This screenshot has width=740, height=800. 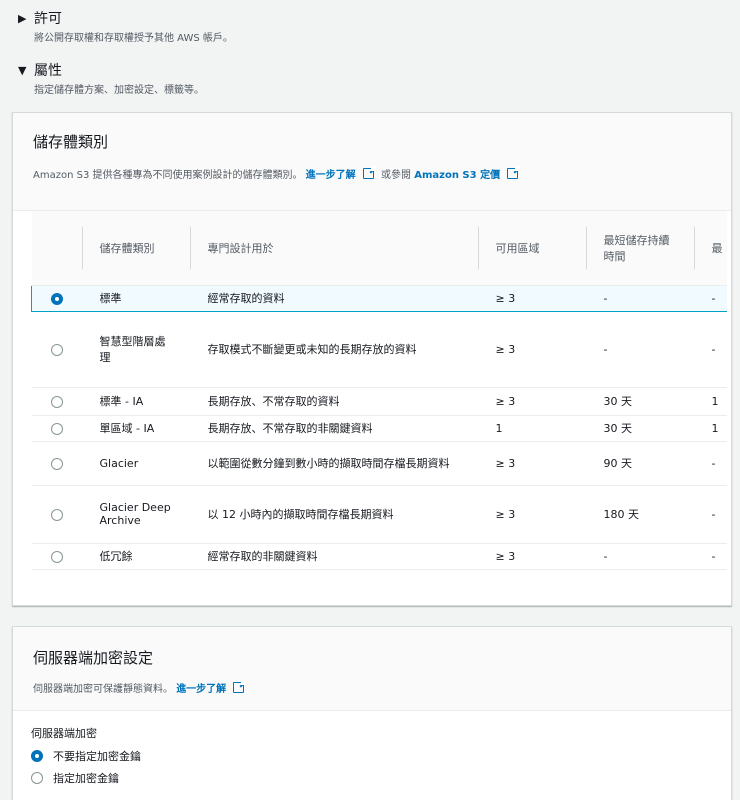 What do you see at coordinates (531, 428) in the screenshot?
I see `availability-zones-value: 1` at bounding box center [531, 428].